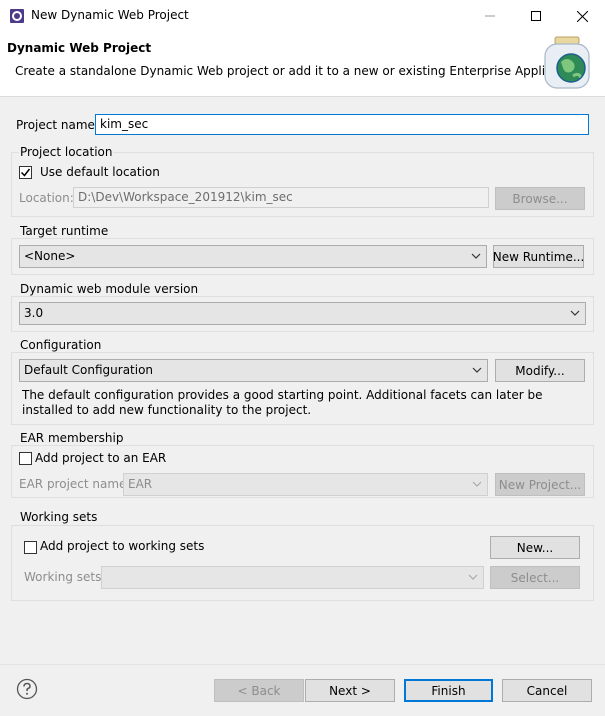 The height and width of the screenshot is (716, 605). Describe the element at coordinates (110, 15) in the screenshot. I see `window-title: New Dynamic Web Project` at that location.